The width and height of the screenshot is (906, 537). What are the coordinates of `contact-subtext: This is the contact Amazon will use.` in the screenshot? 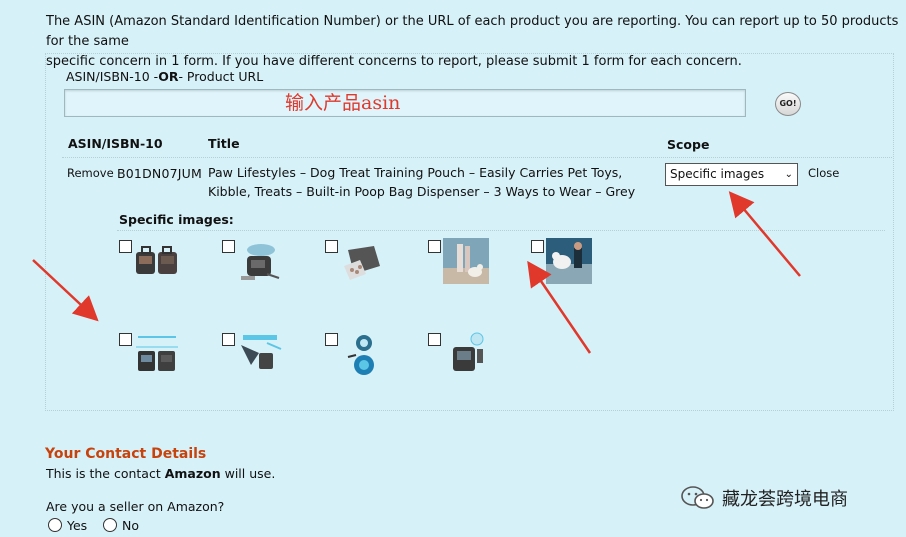 It's located at (161, 473).